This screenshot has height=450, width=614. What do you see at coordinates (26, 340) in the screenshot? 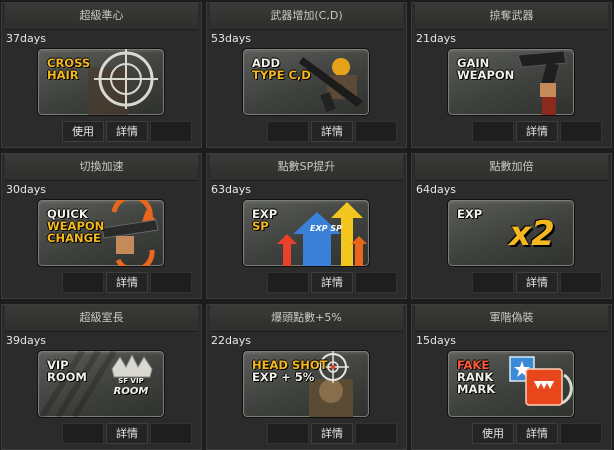
I see `days-remaining: 39days` at bounding box center [26, 340].